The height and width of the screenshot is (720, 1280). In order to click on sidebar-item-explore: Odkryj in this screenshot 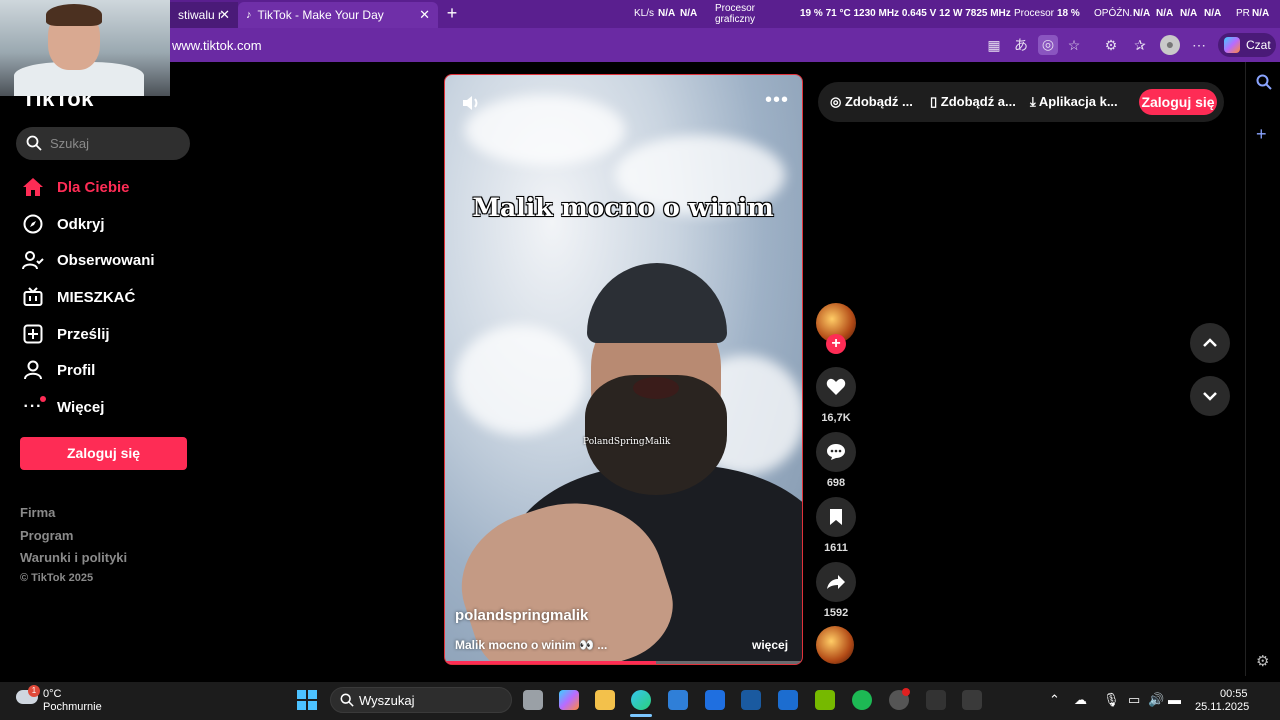, I will do `click(105, 224)`.